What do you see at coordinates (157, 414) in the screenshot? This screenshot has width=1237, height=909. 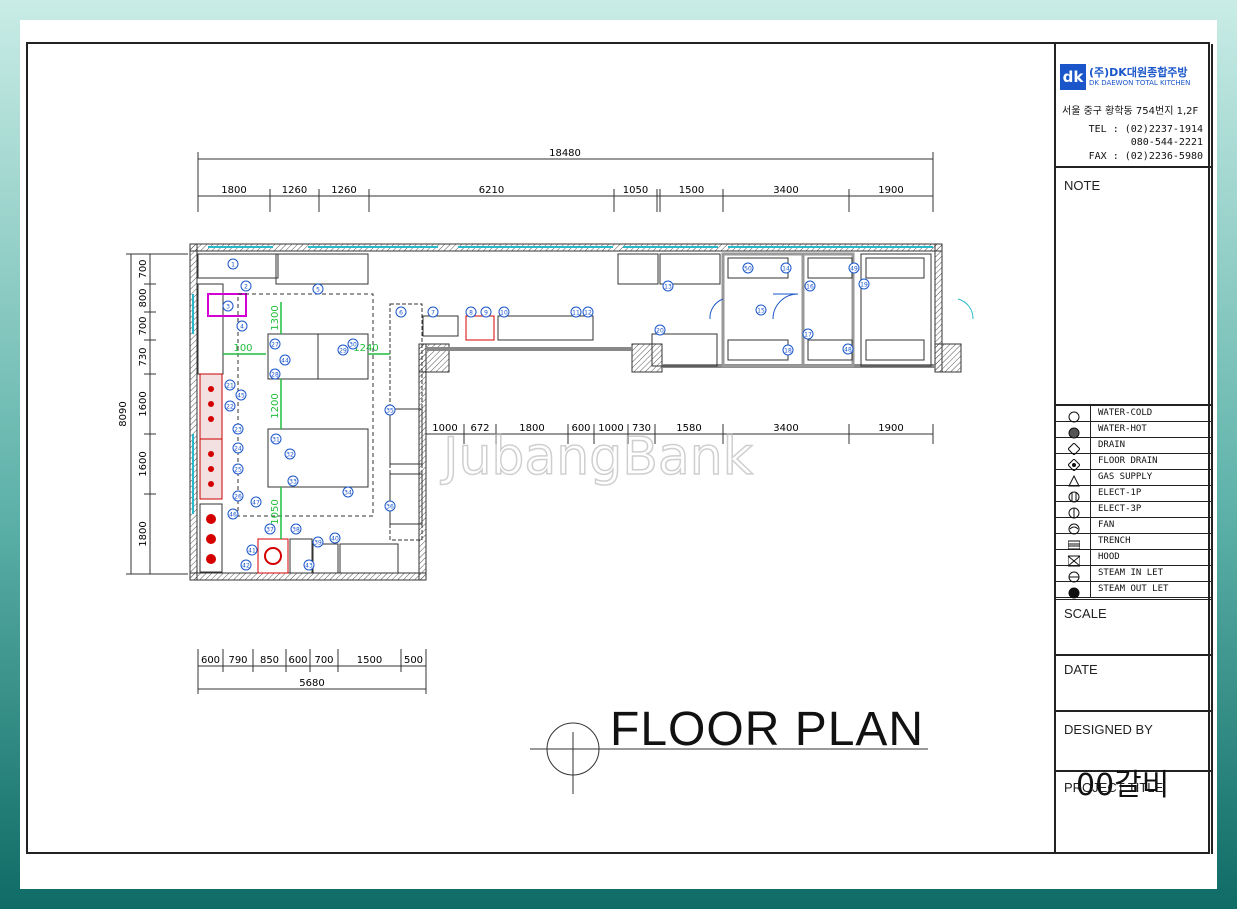 I see `left-dimension-lines` at bounding box center [157, 414].